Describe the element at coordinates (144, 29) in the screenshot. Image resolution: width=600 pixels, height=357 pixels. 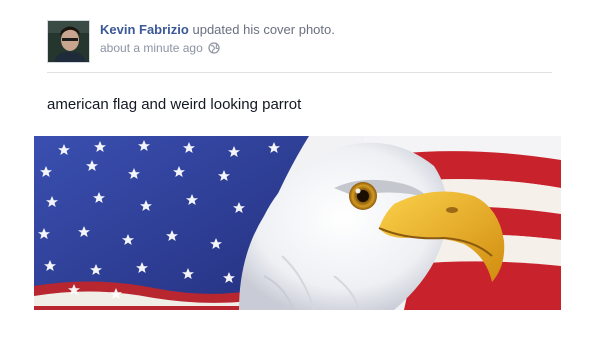
I see `author-name-link: Kevin Fabrizio` at that location.